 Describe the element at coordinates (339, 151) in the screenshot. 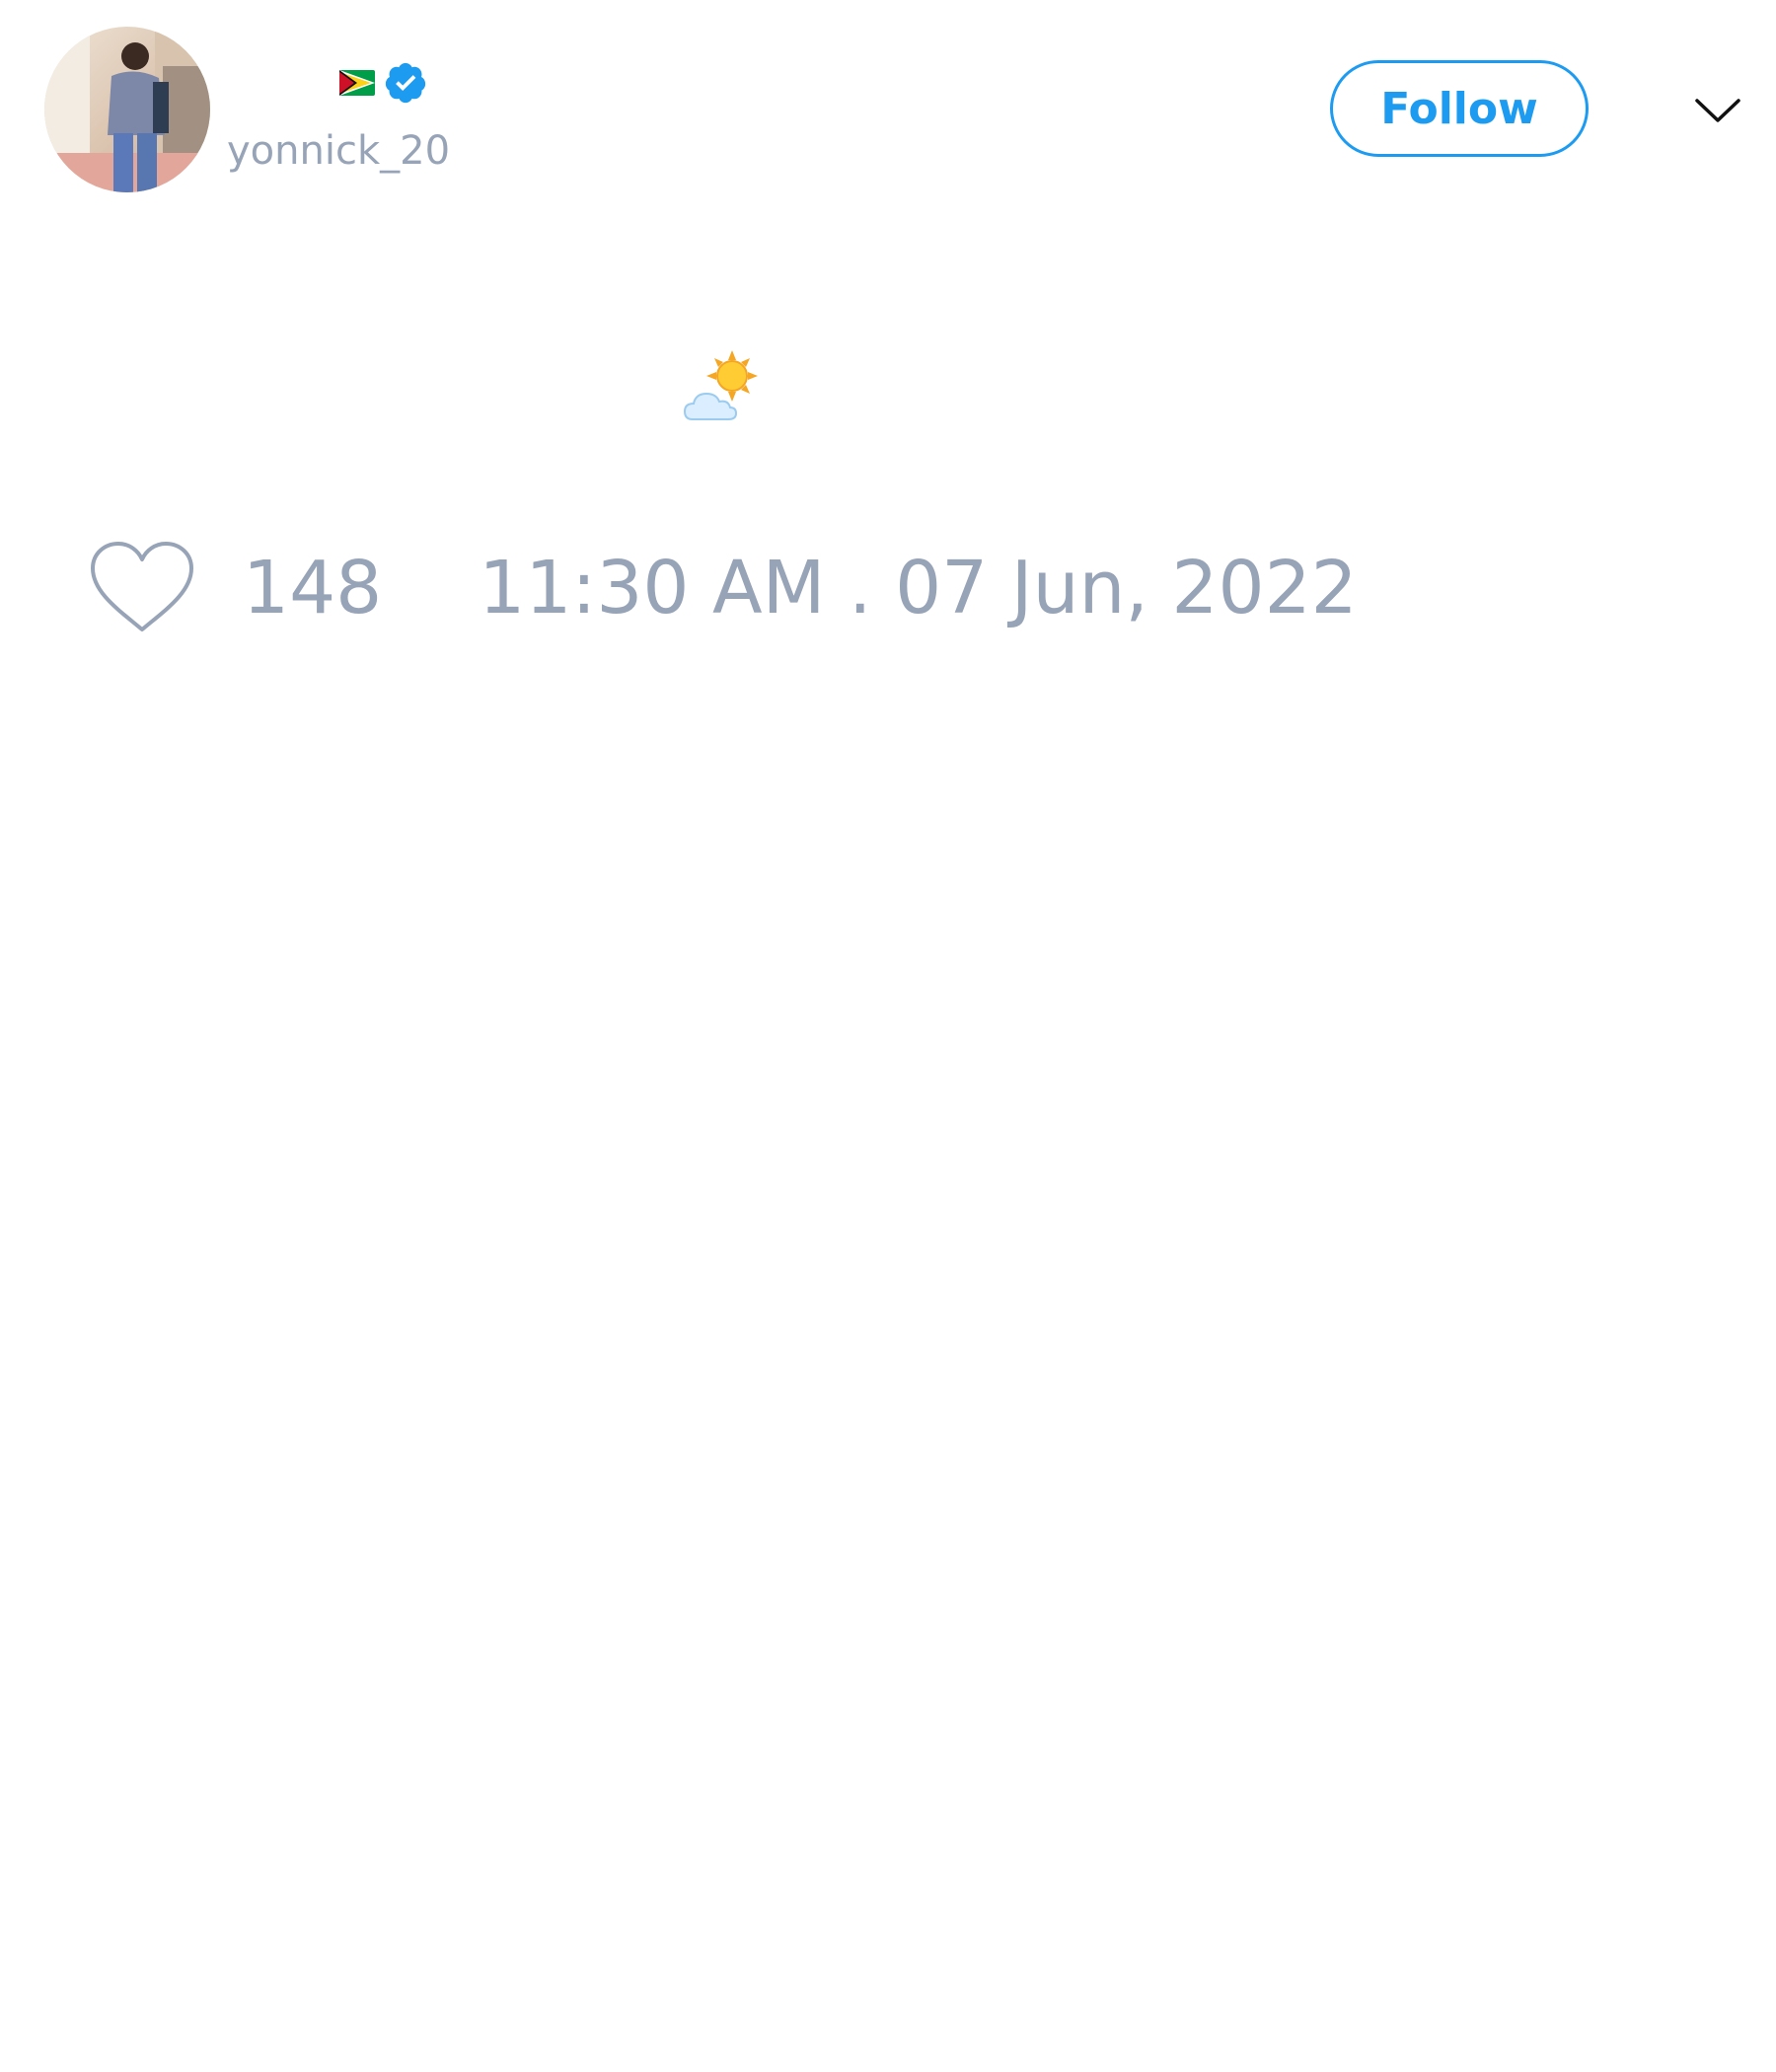

I see `author-handle: yonnick_20` at that location.